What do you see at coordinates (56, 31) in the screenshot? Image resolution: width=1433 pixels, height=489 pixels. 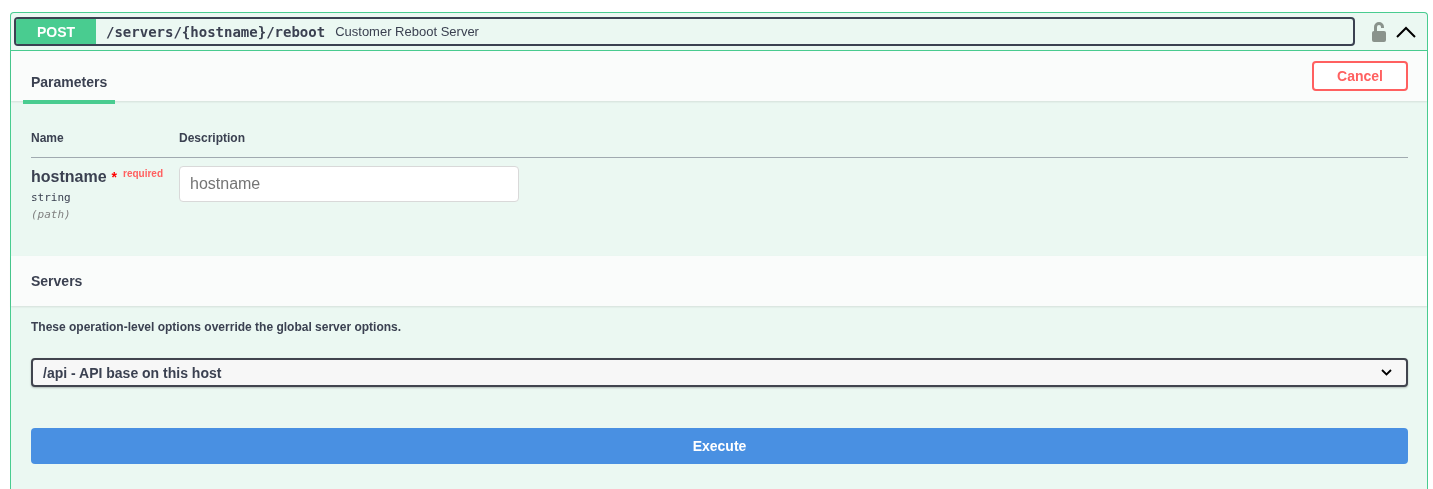 I see `method-badge: POST` at bounding box center [56, 31].